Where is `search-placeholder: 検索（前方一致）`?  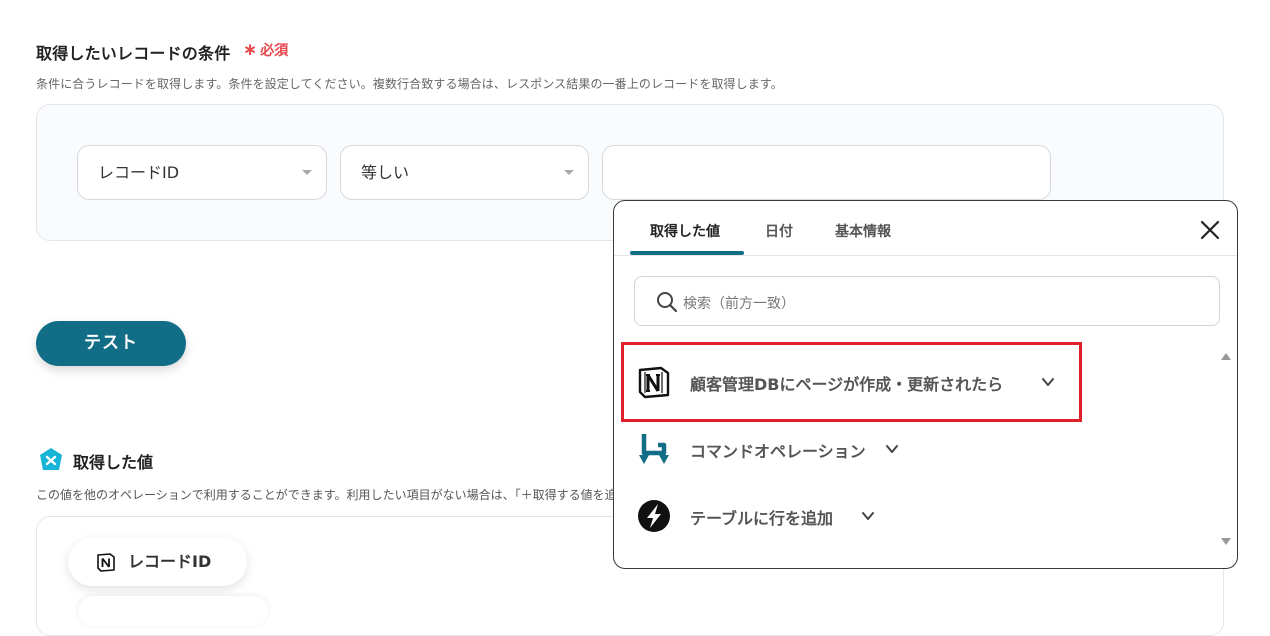
search-placeholder: 検索（前方一致） is located at coordinates (739, 304).